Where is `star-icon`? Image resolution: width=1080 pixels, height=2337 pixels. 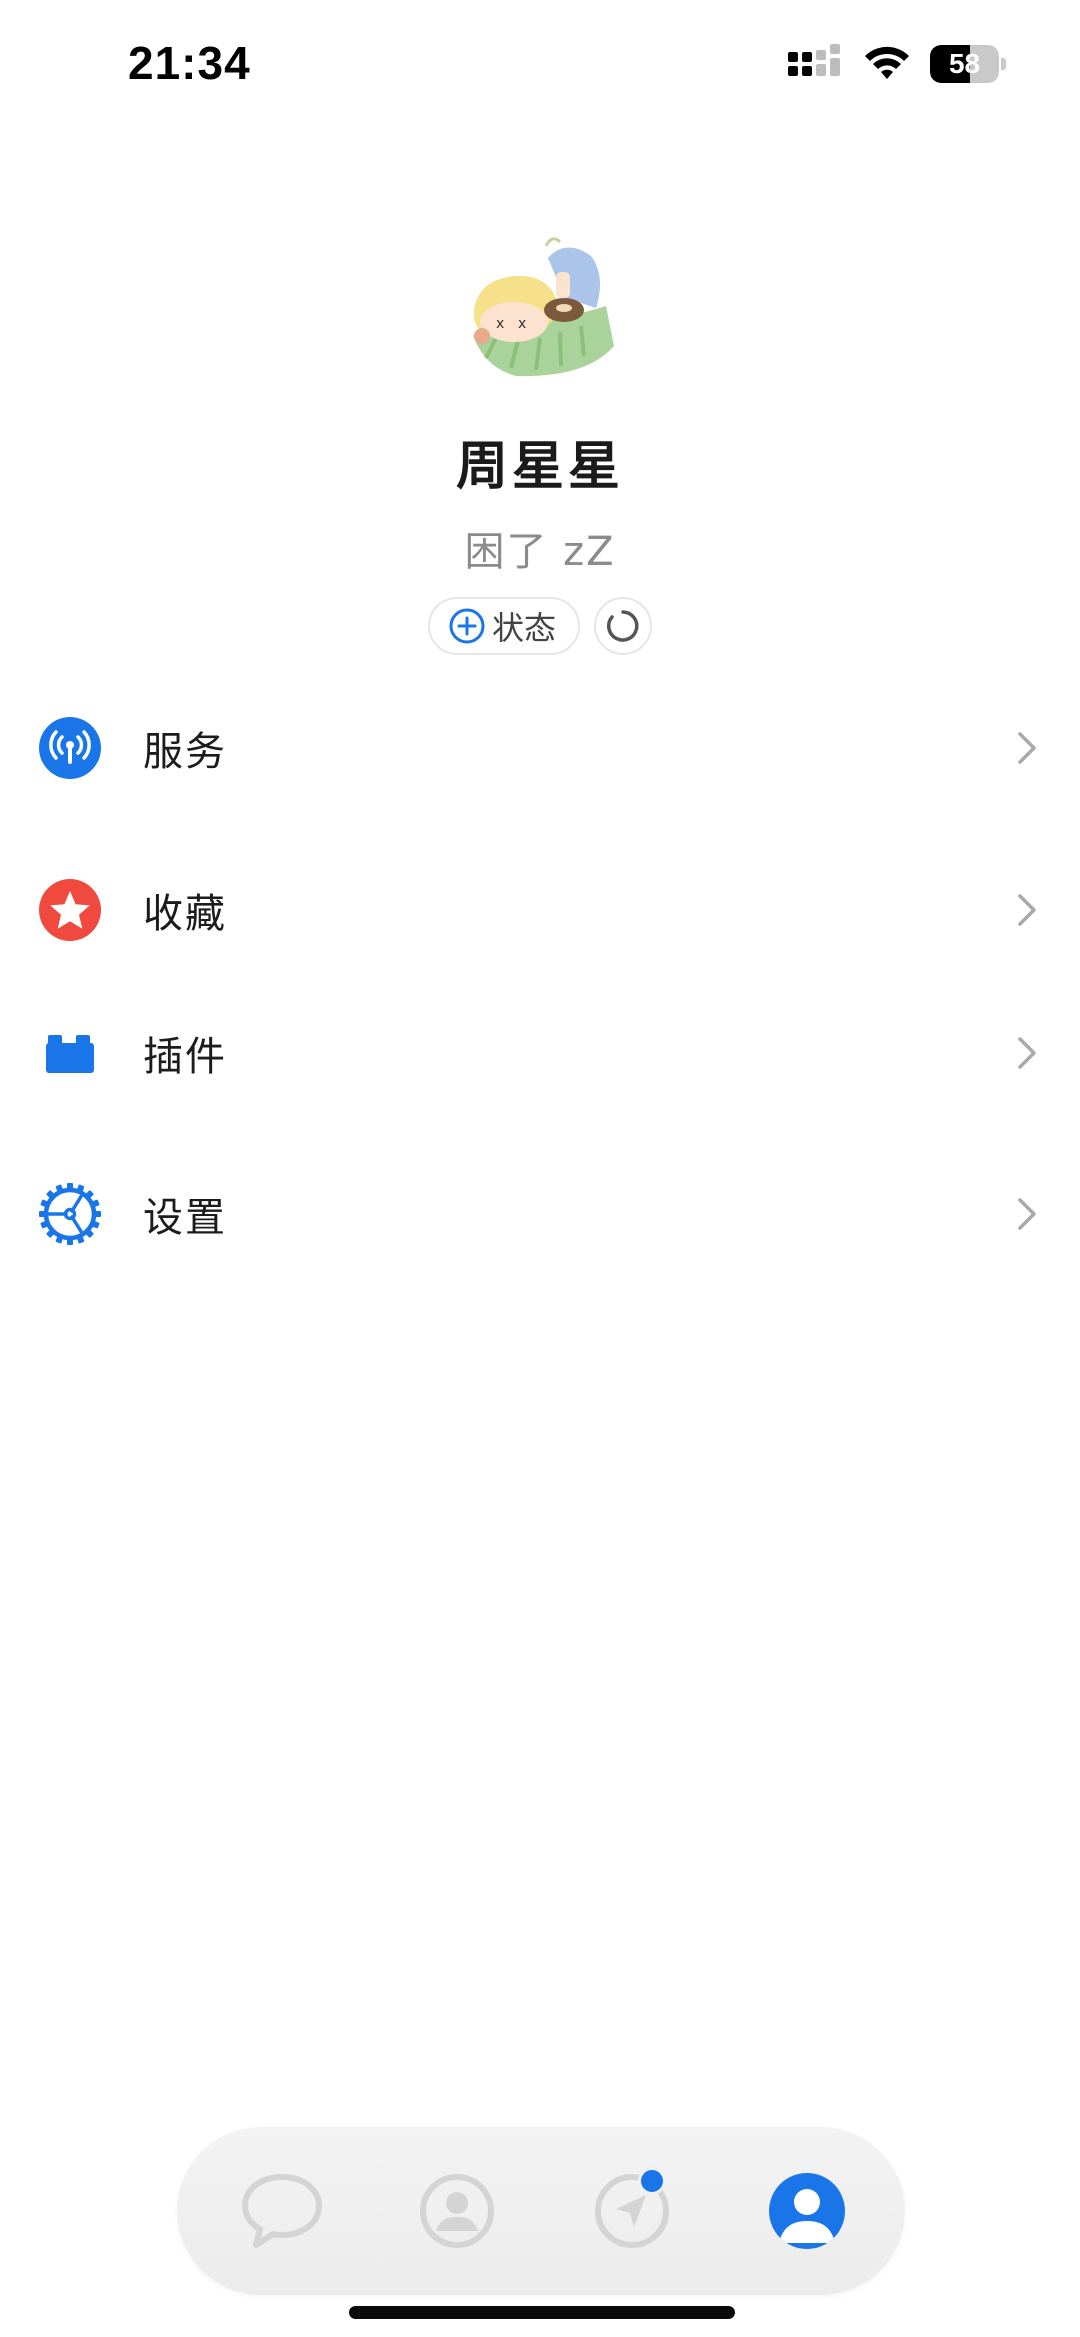 star-icon is located at coordinates (70, 910).